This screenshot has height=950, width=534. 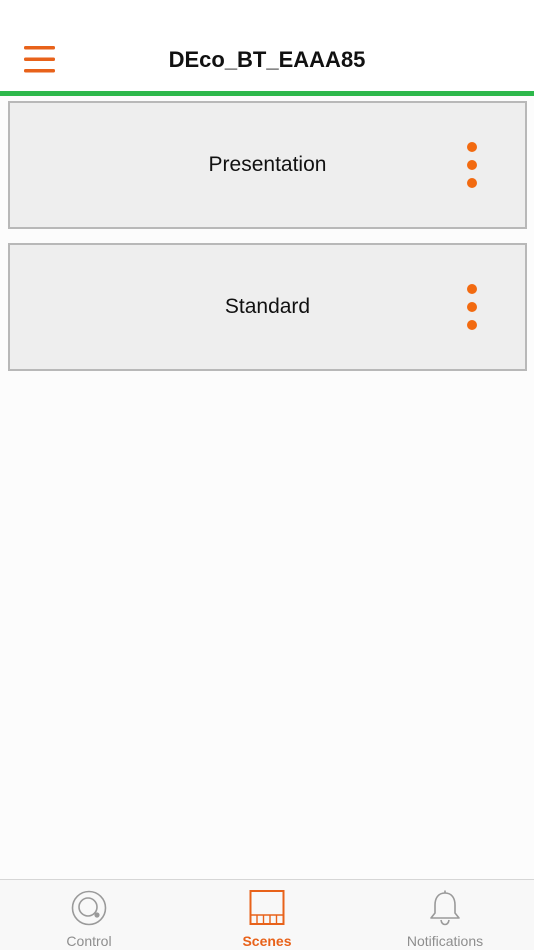 I want to click on tab-label: Notifications, so click(x=445, y=941).